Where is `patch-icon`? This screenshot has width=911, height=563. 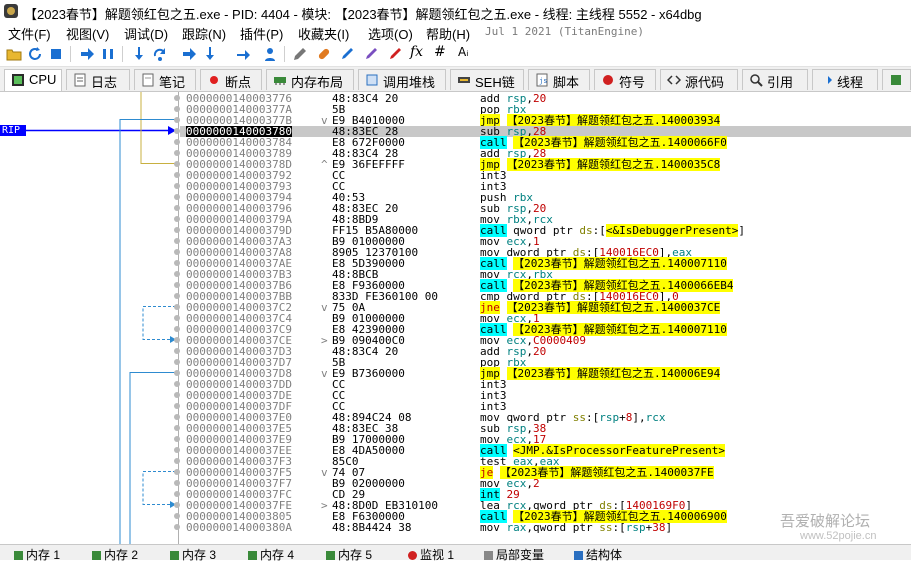 patch-icon is located at coordinates (324, 54).